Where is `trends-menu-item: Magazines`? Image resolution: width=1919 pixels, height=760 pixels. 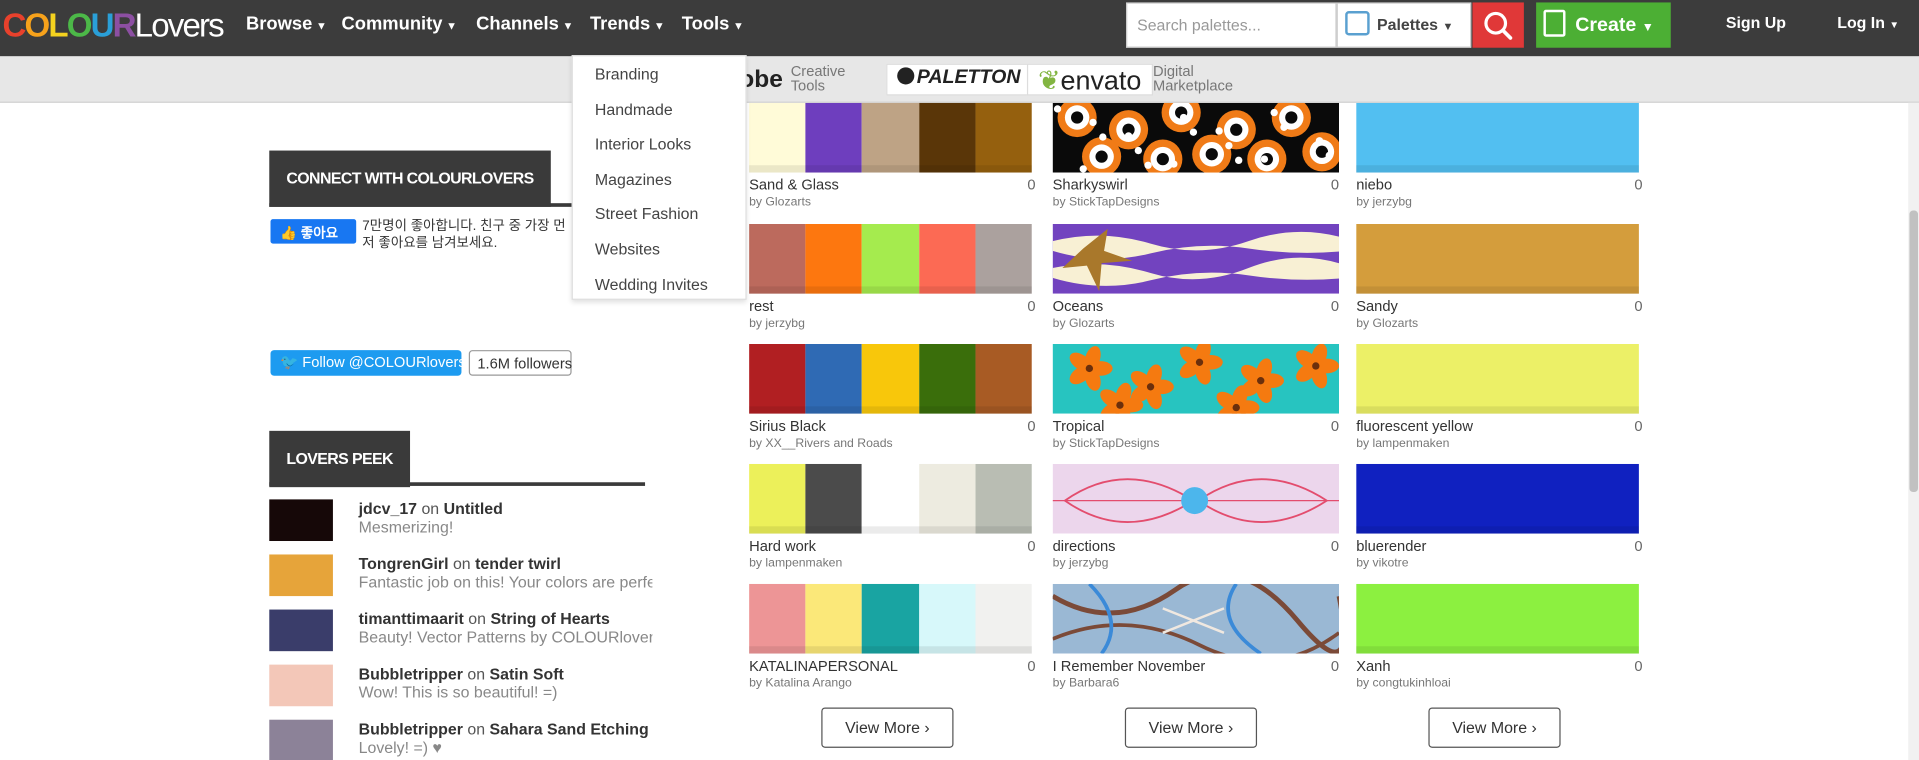 trends-menu-item: Magazines is located at coordinates (633, 179).